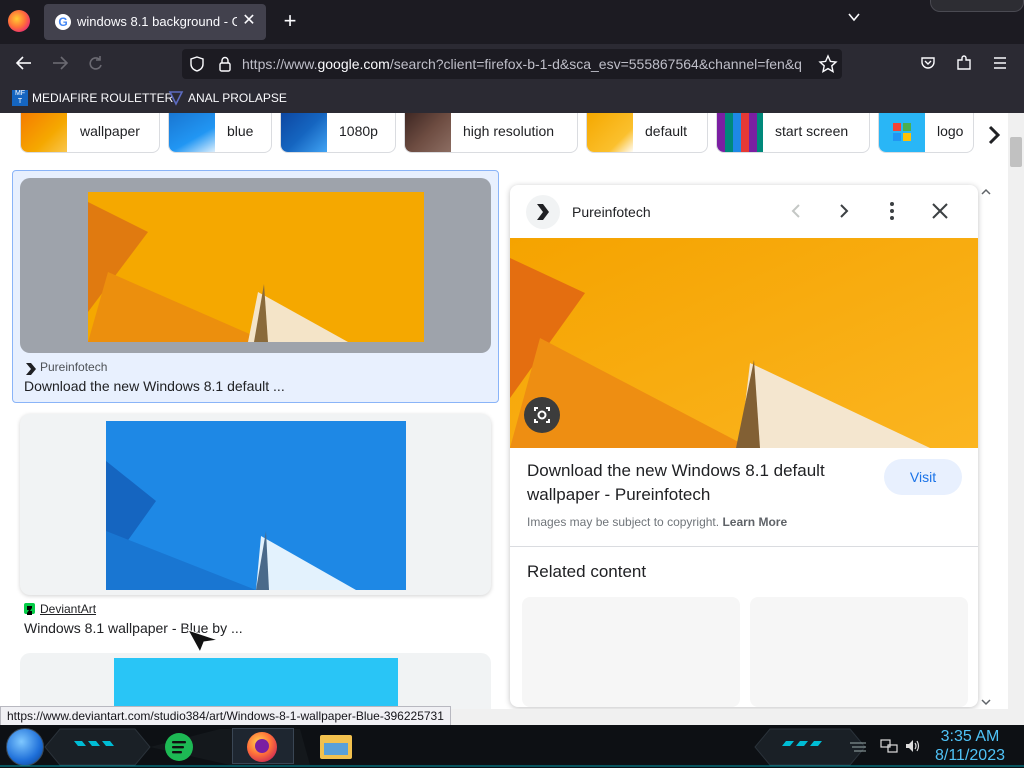 Image resolution: width=1024 pixels, height=768 pixels. I want to click on panel-title-line: wallpaper - Pureinfotech, so click(619, 494).